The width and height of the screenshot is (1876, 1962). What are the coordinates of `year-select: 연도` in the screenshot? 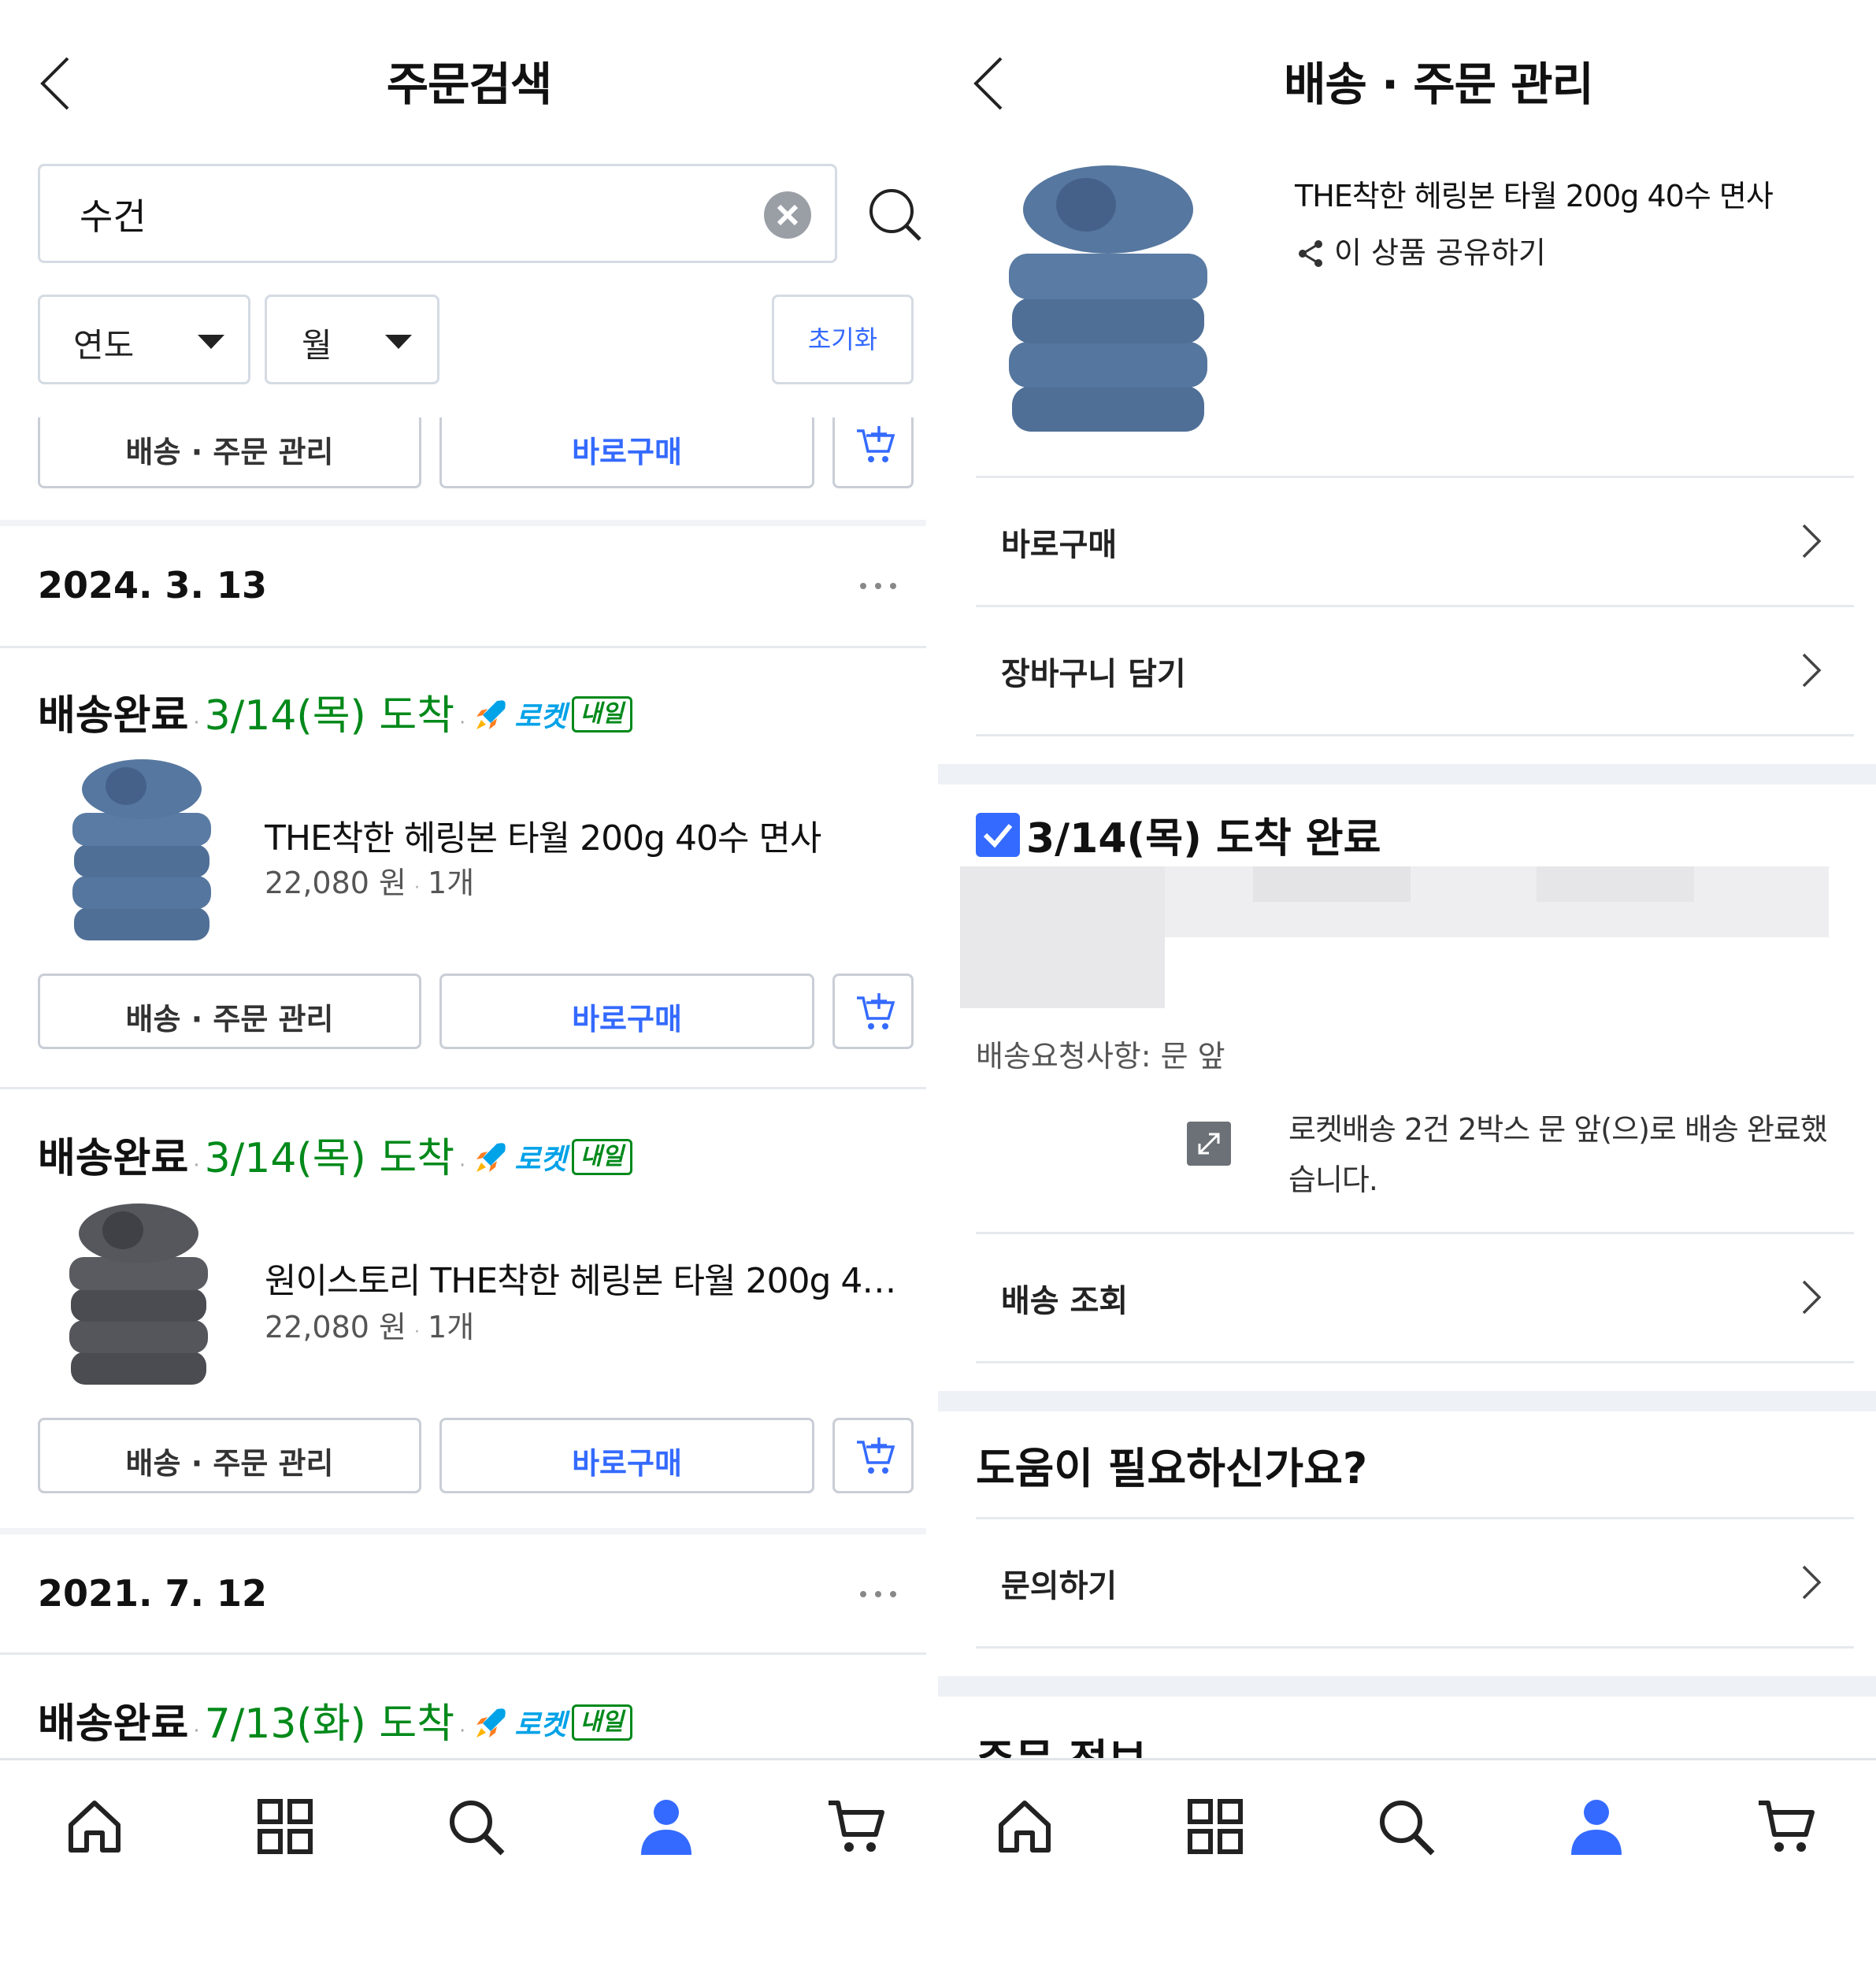 It's located at (144, 339).